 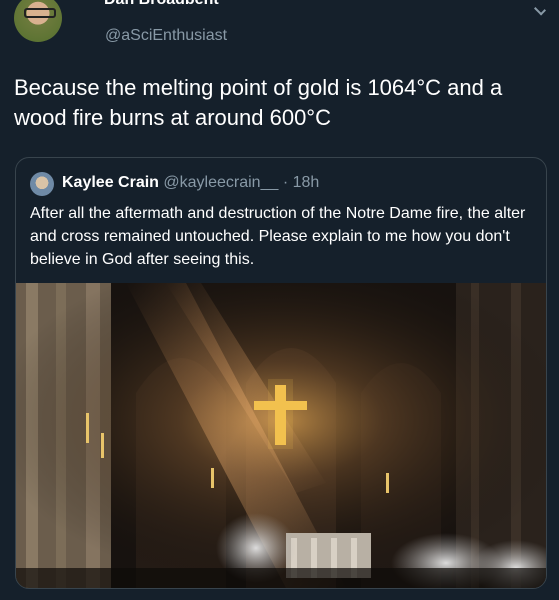 I want to click on quoted-author-avatar, so click(x=42, y=184).